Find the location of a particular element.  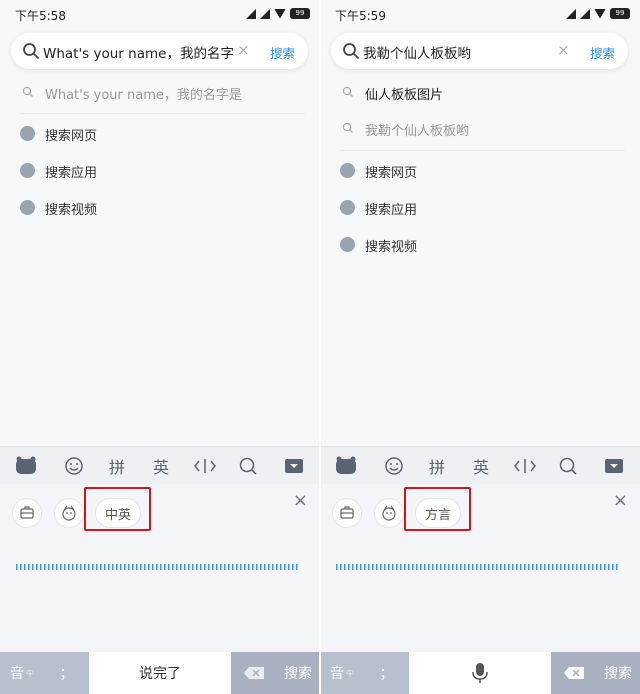

done-speaking-button: 说完了 is located at coordinates (160, 673).